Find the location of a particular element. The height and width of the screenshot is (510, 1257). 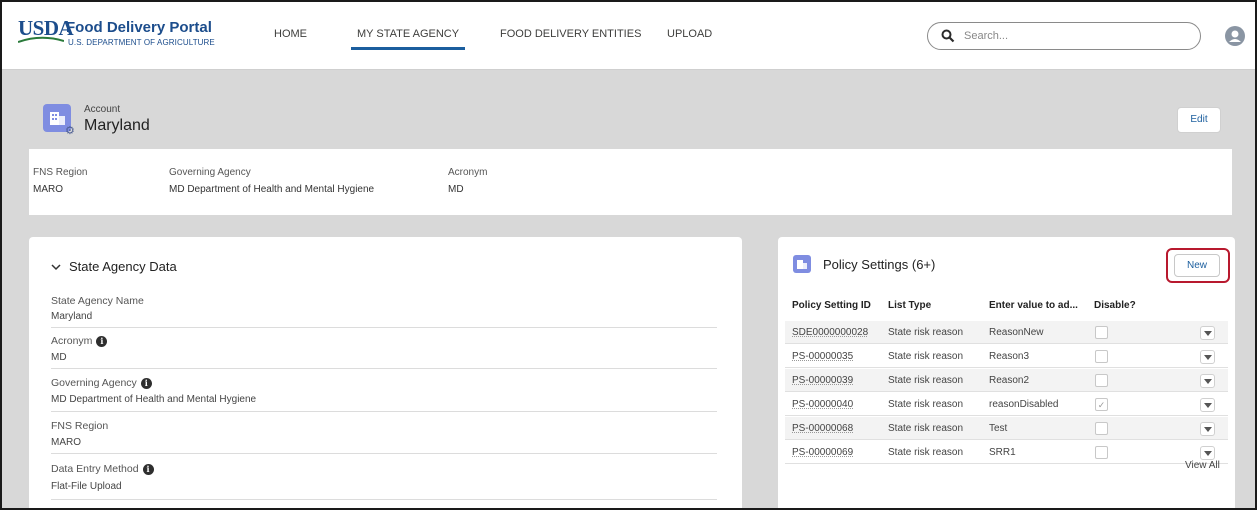

policy-setting-id-link: PS-00000069 is located at coordinates (822, 452).